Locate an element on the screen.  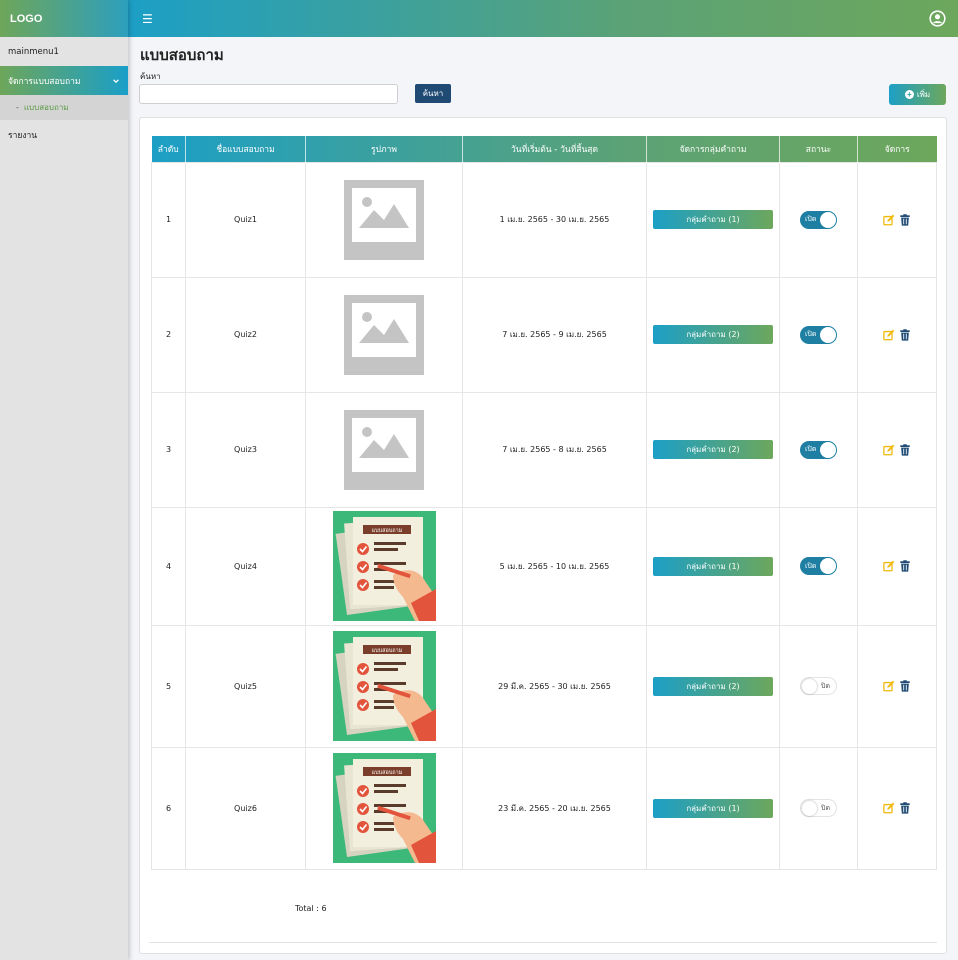
column-header: ลำดับ is located at coordinates (168, 149).